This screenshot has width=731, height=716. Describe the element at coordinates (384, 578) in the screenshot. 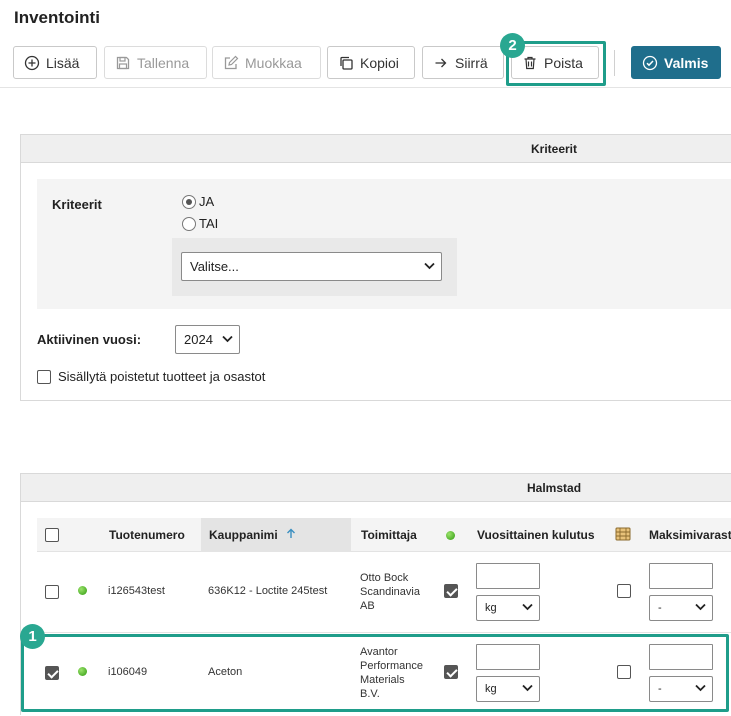

I see `supplier-line: Otto Bock` at that location.